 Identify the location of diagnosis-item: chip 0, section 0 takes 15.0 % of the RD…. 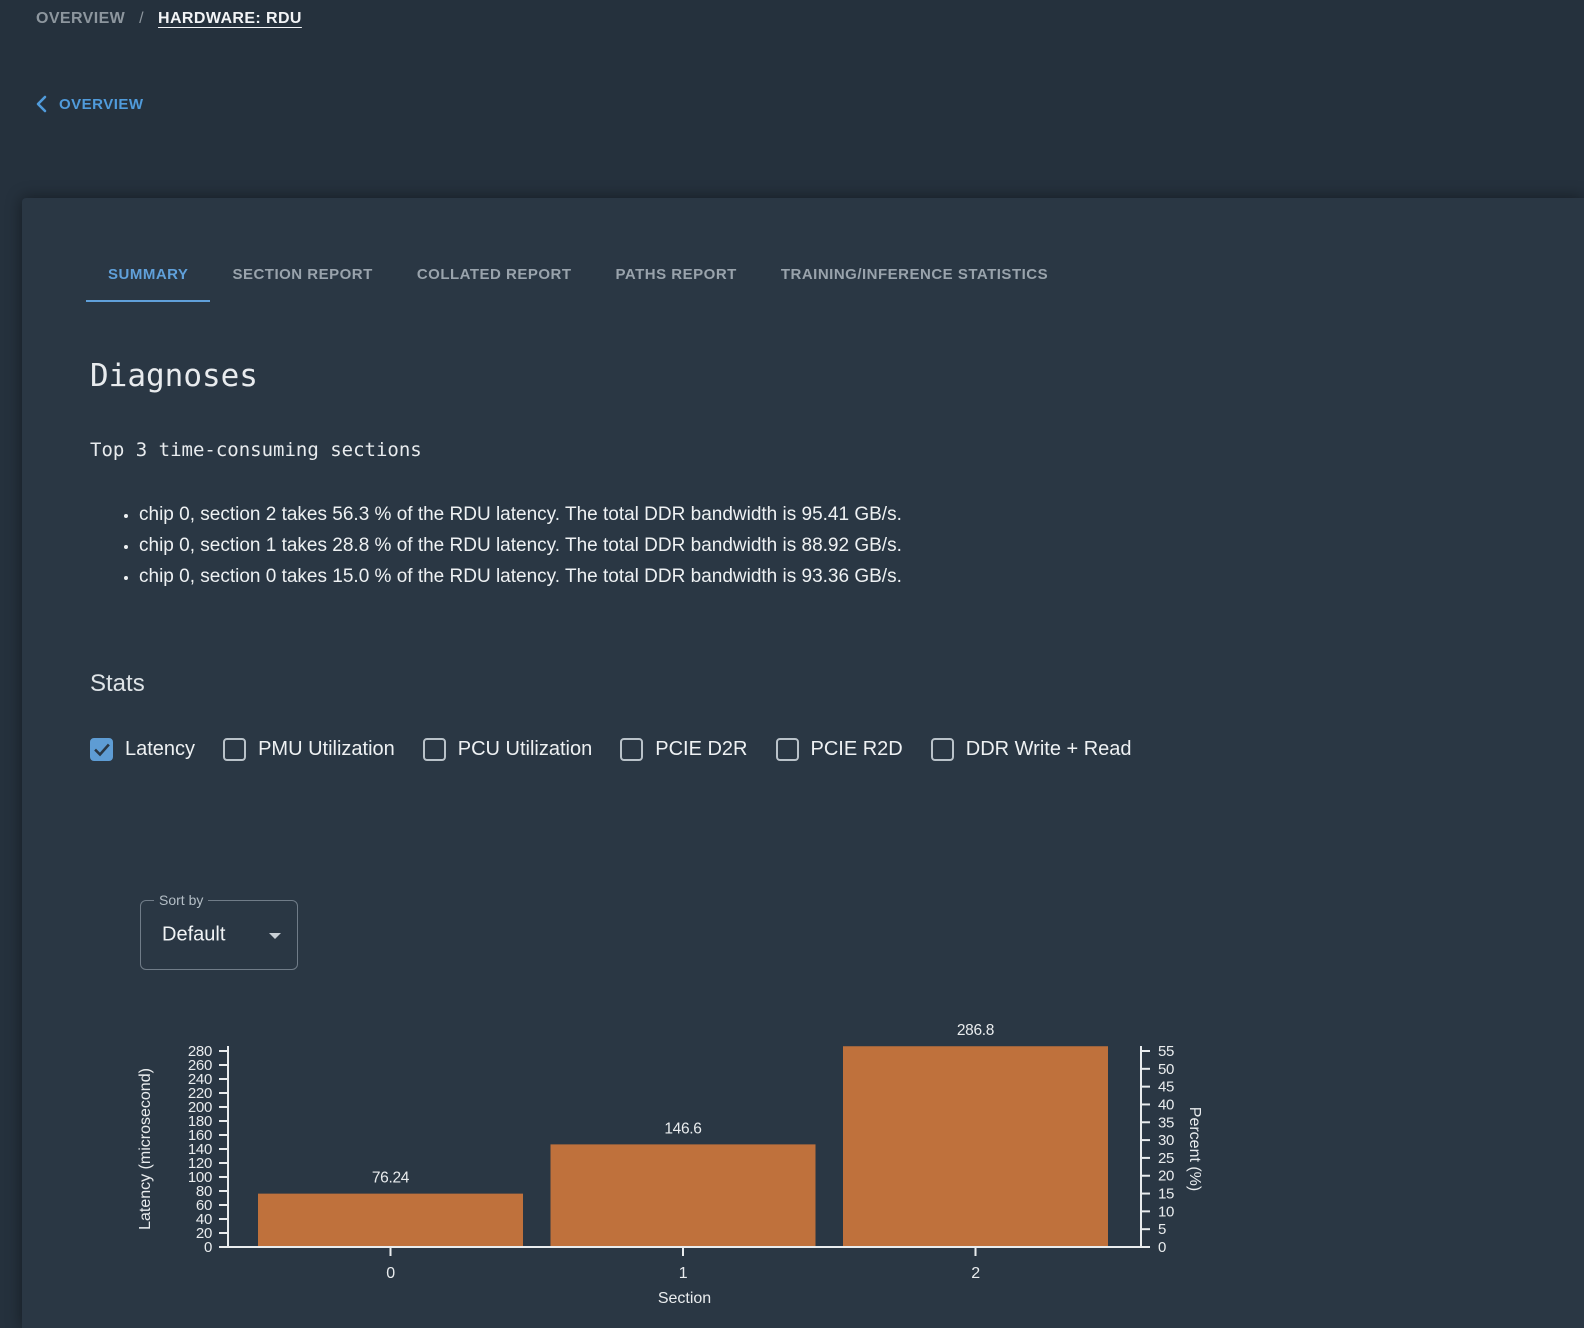
(520, 576).